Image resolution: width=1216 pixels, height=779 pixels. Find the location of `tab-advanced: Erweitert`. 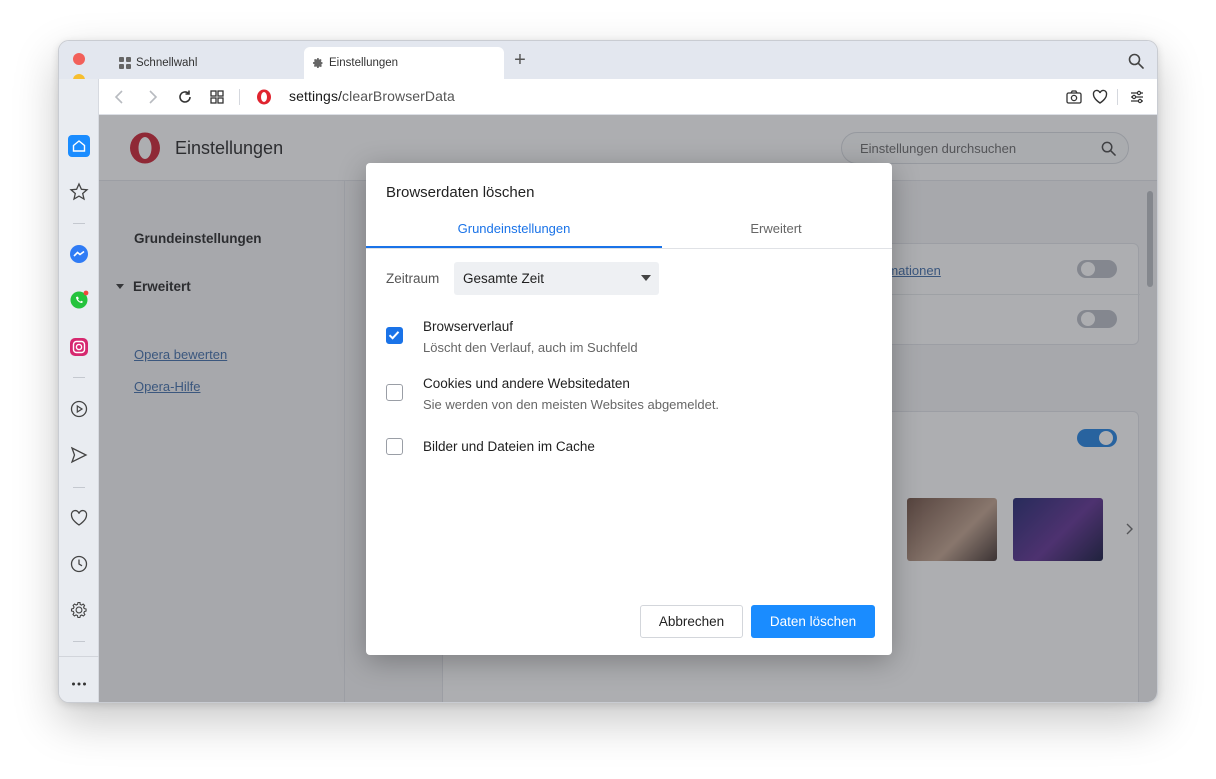

tab-advanced: Erweitert is located at coordinates (776, 228).